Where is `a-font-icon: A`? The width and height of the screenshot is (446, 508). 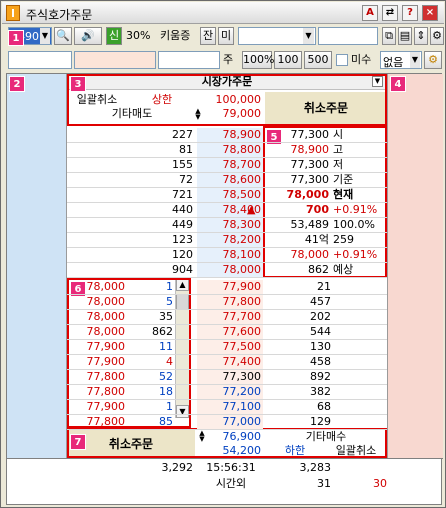
a-font-icon: A is located at coordinates (370, 13).